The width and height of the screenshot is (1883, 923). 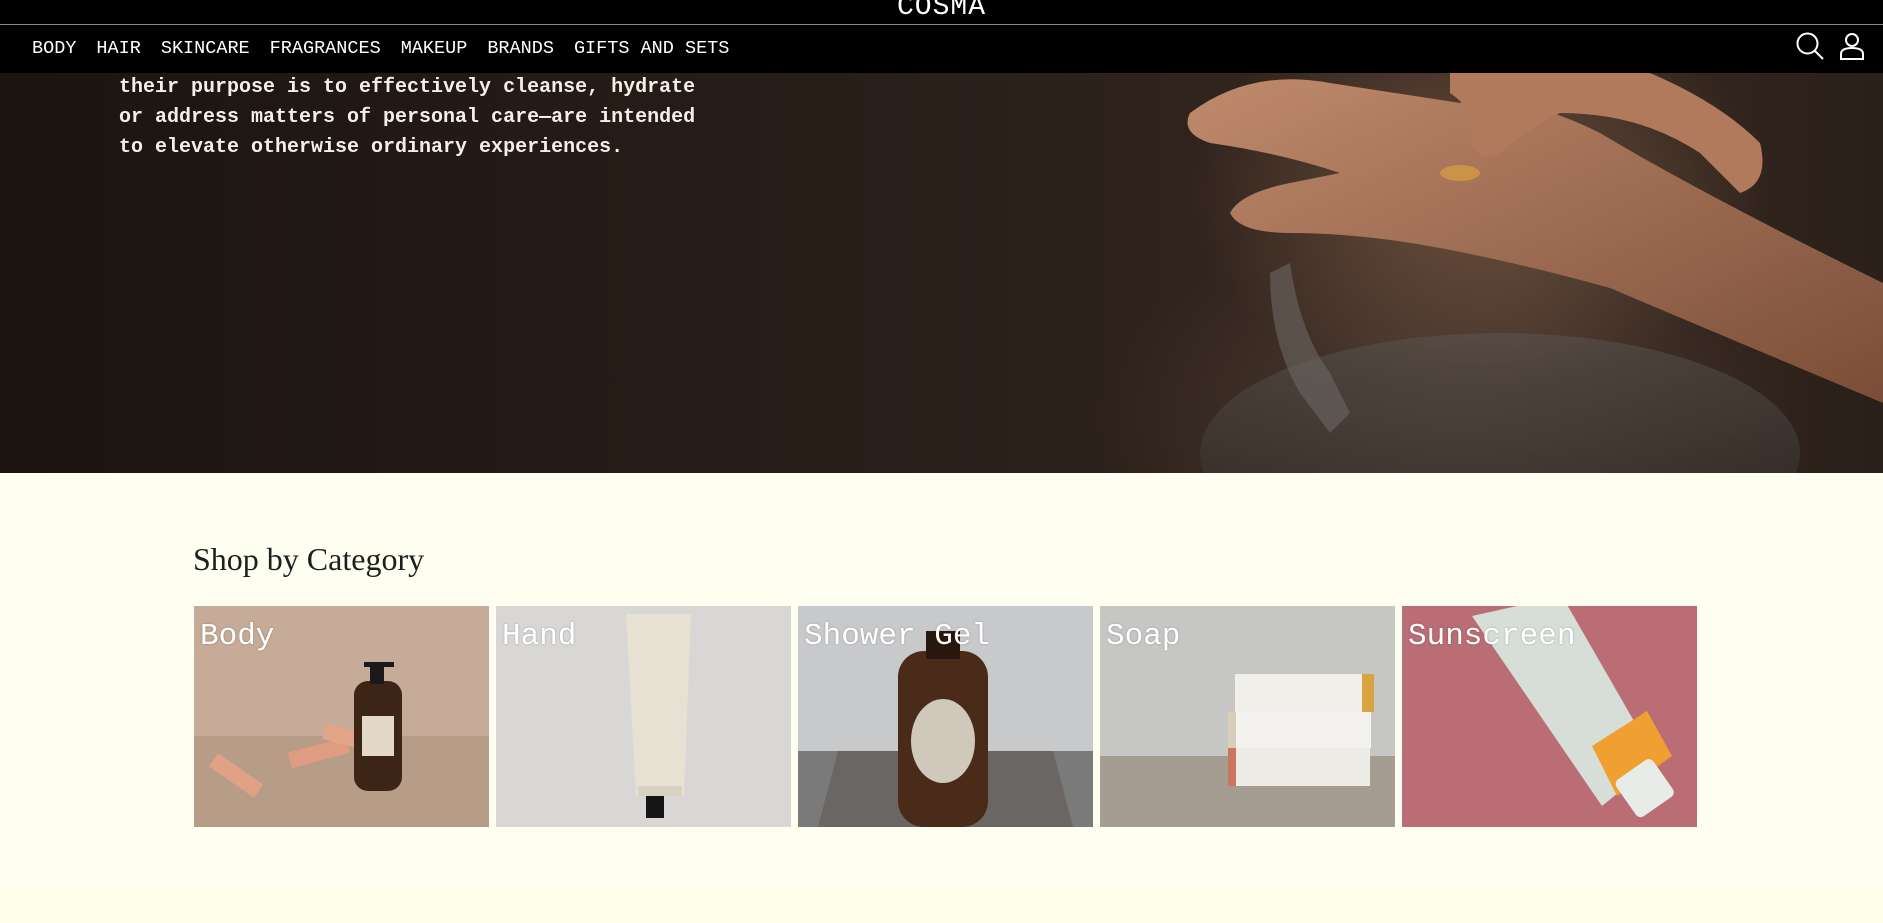 What do you see at coordinates (539, 636) in the screenshot?
I see `category-label: Hand` at bounding box center [539, 636].